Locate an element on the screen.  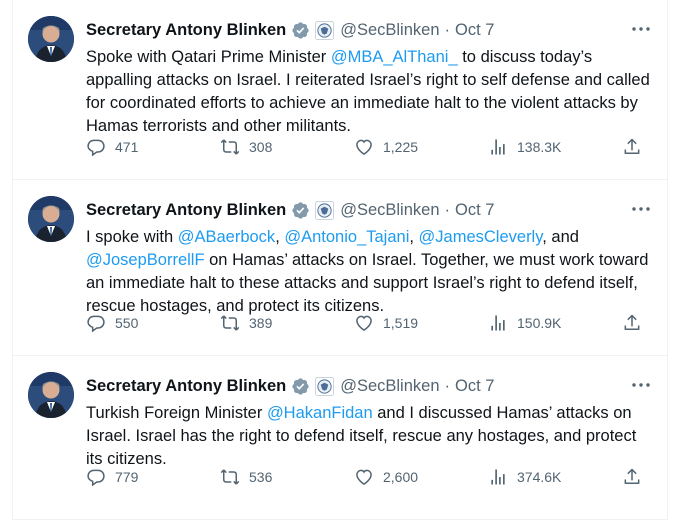
views-button: 138.3K is located at coordinates (524, 147).